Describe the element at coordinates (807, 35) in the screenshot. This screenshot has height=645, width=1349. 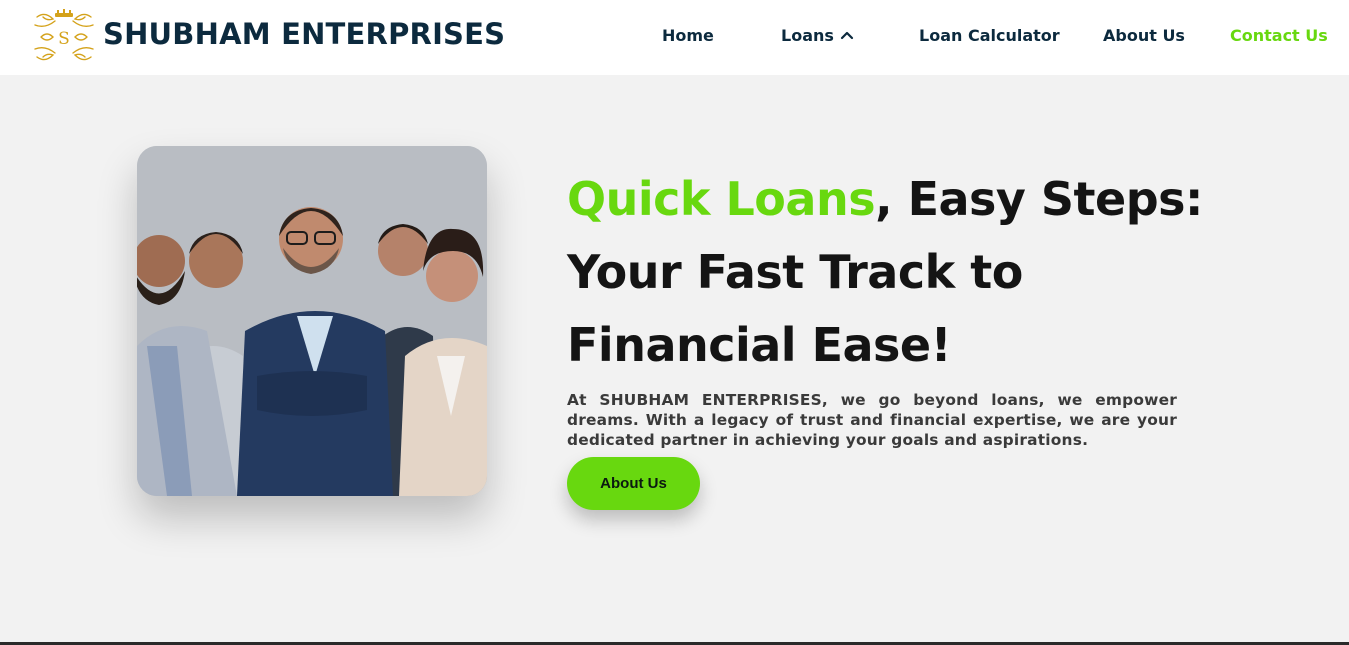
I see `nav-loans-label: Loans` at that location.